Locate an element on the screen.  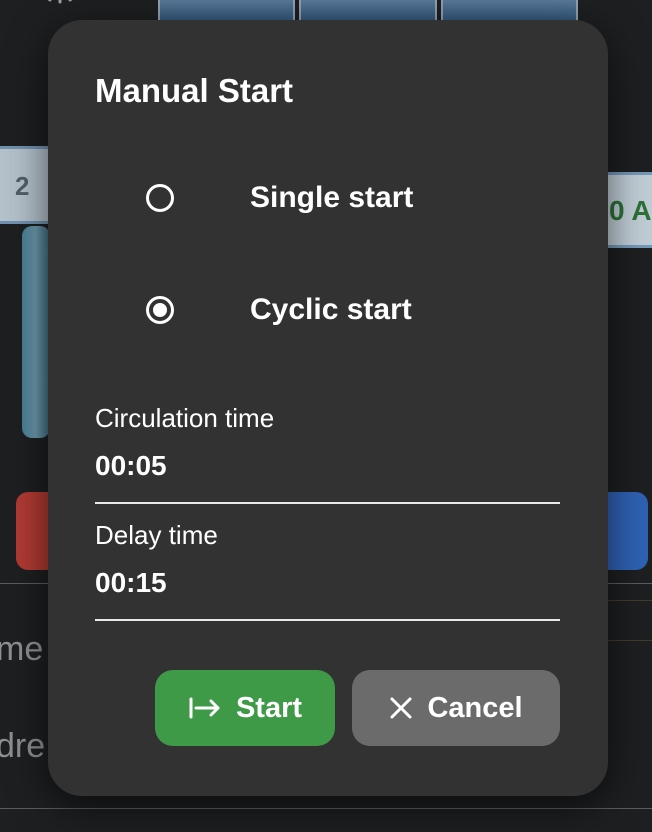
circulation-time-field: Circulation time 00:05 is located at coordinates (327, 453).